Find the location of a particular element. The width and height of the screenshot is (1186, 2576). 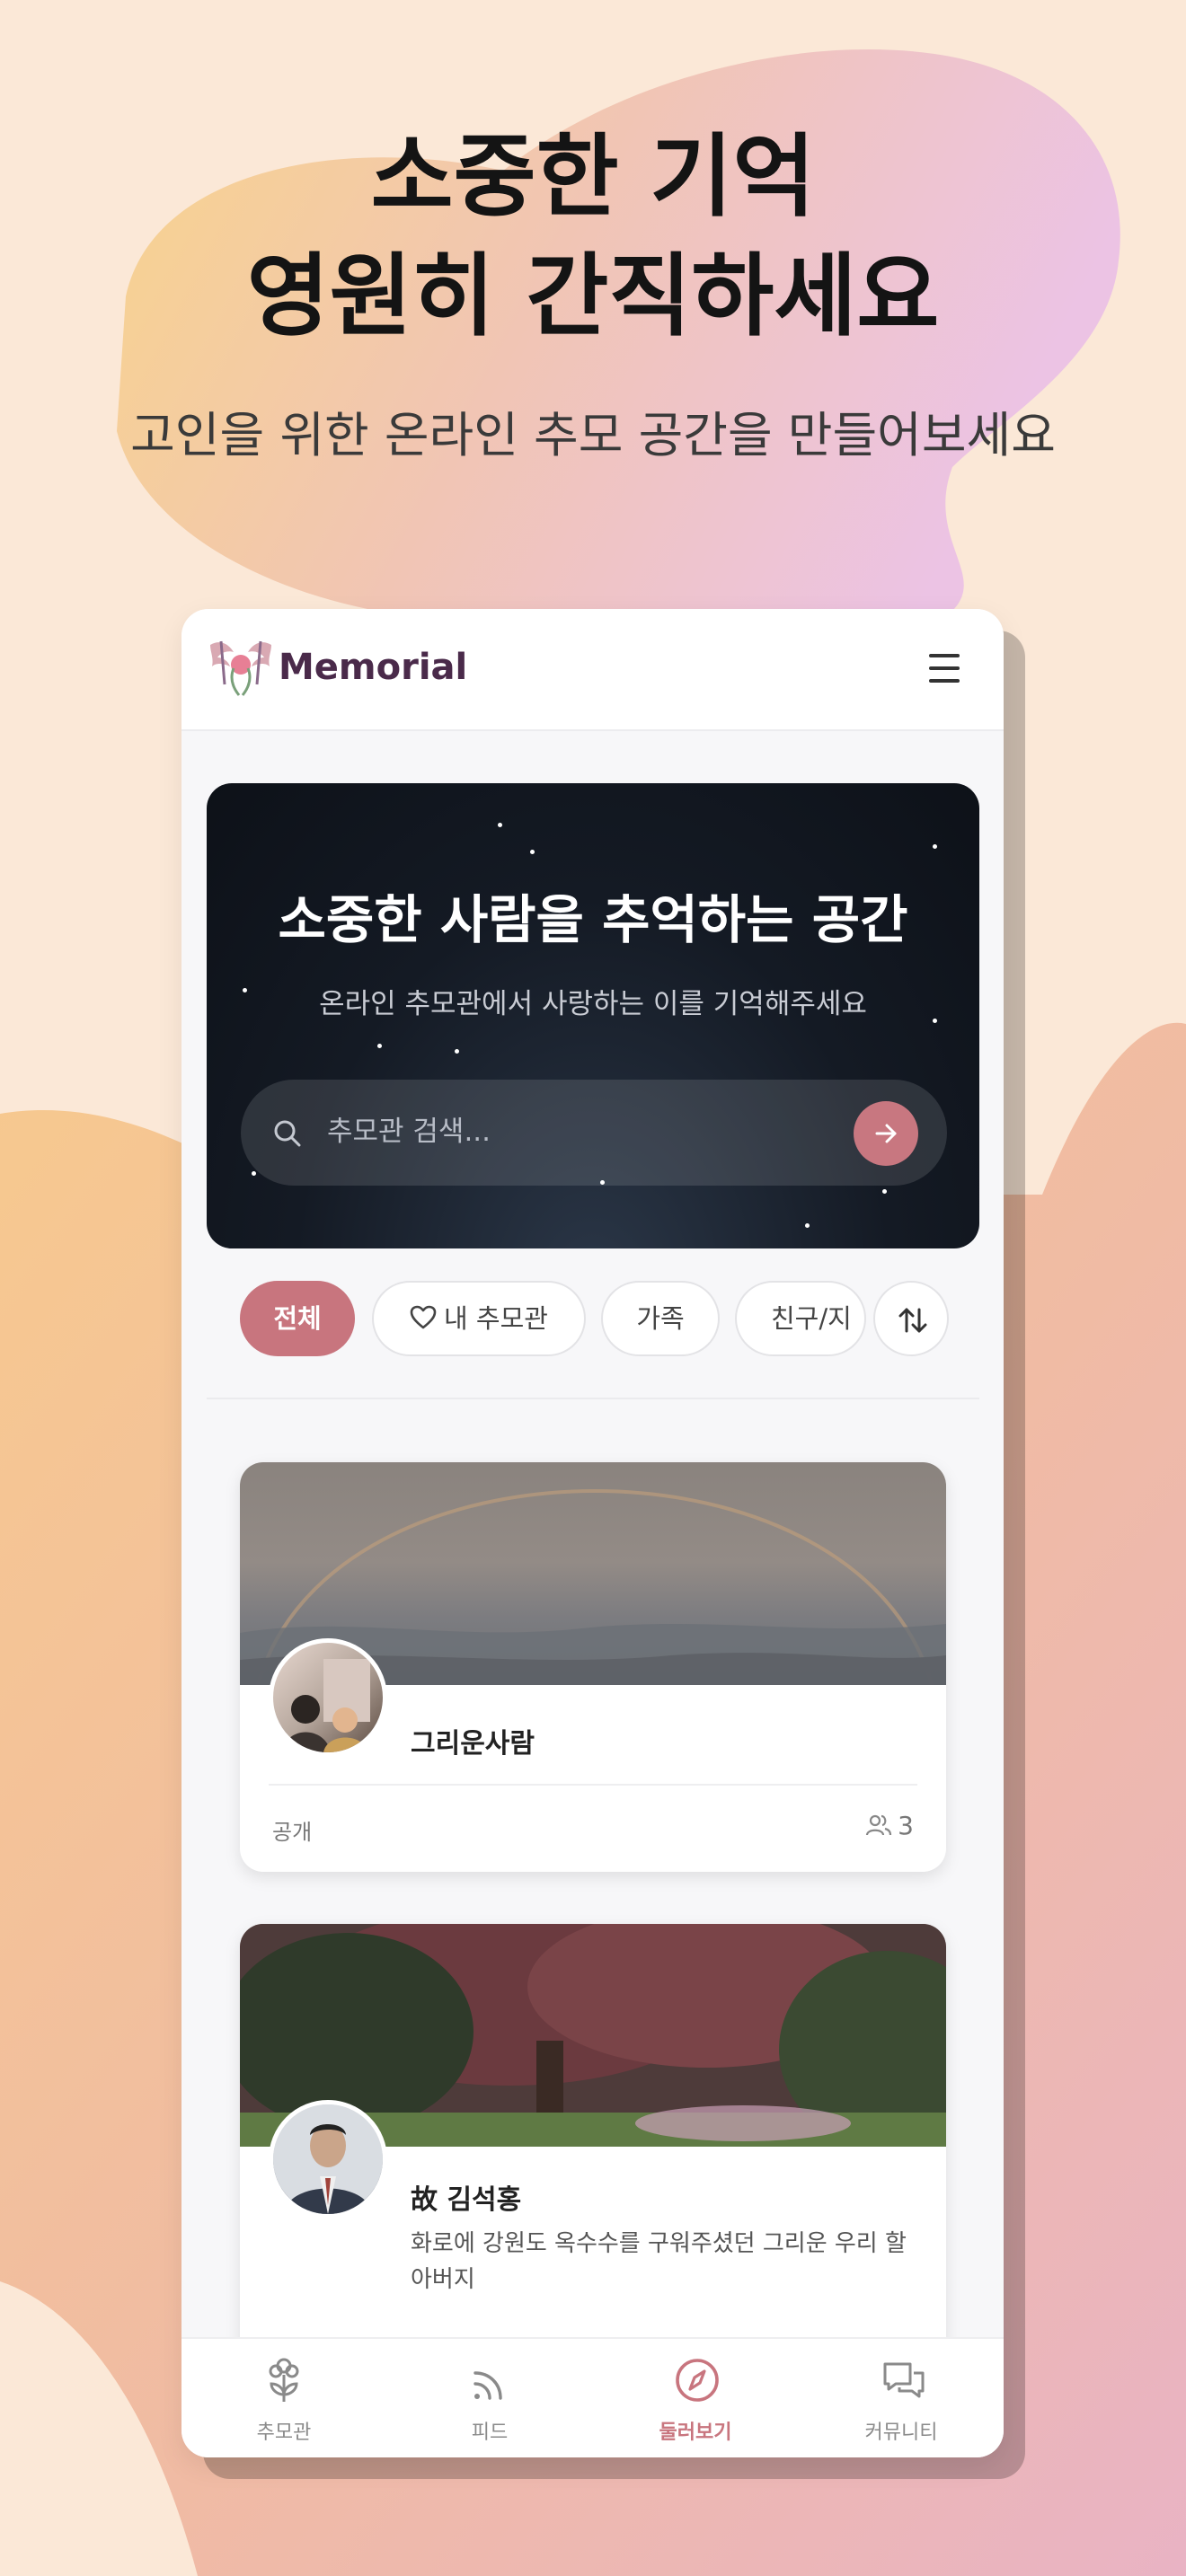

promo-title-line1: 소중한 기억 is located at coordinates (593, 176).